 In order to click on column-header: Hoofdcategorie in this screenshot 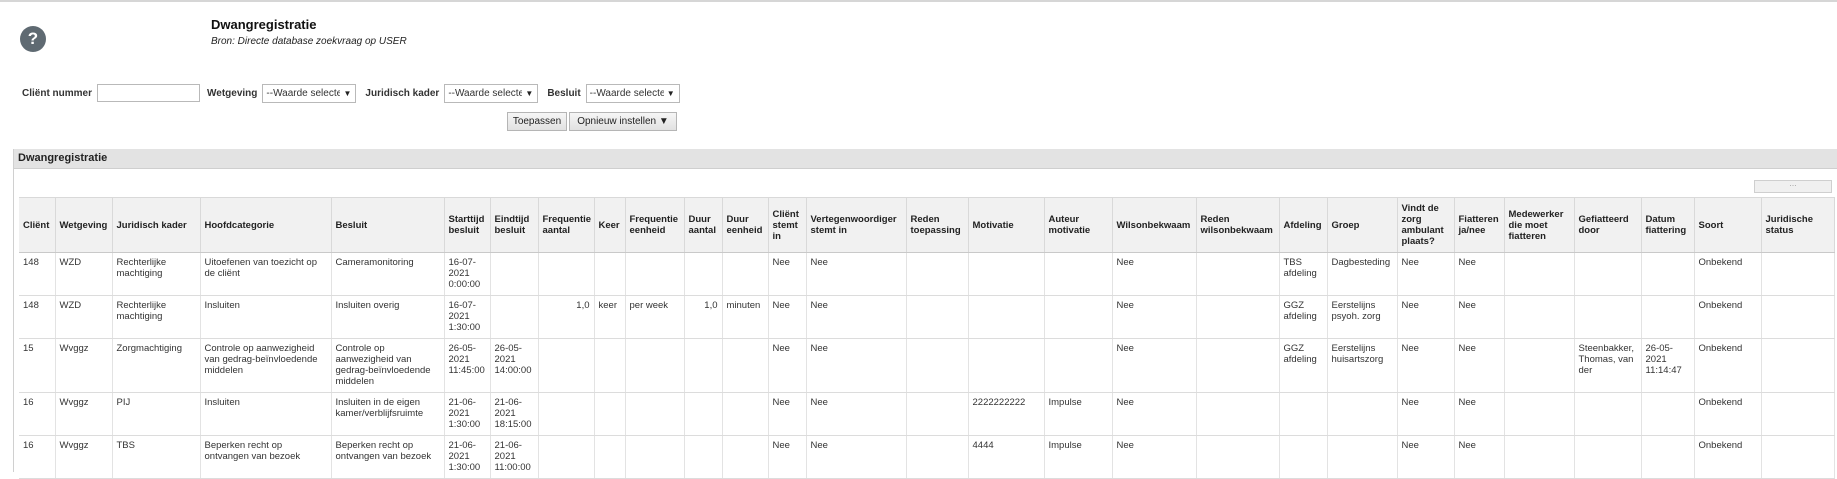, I will do `click(266, 225)`.